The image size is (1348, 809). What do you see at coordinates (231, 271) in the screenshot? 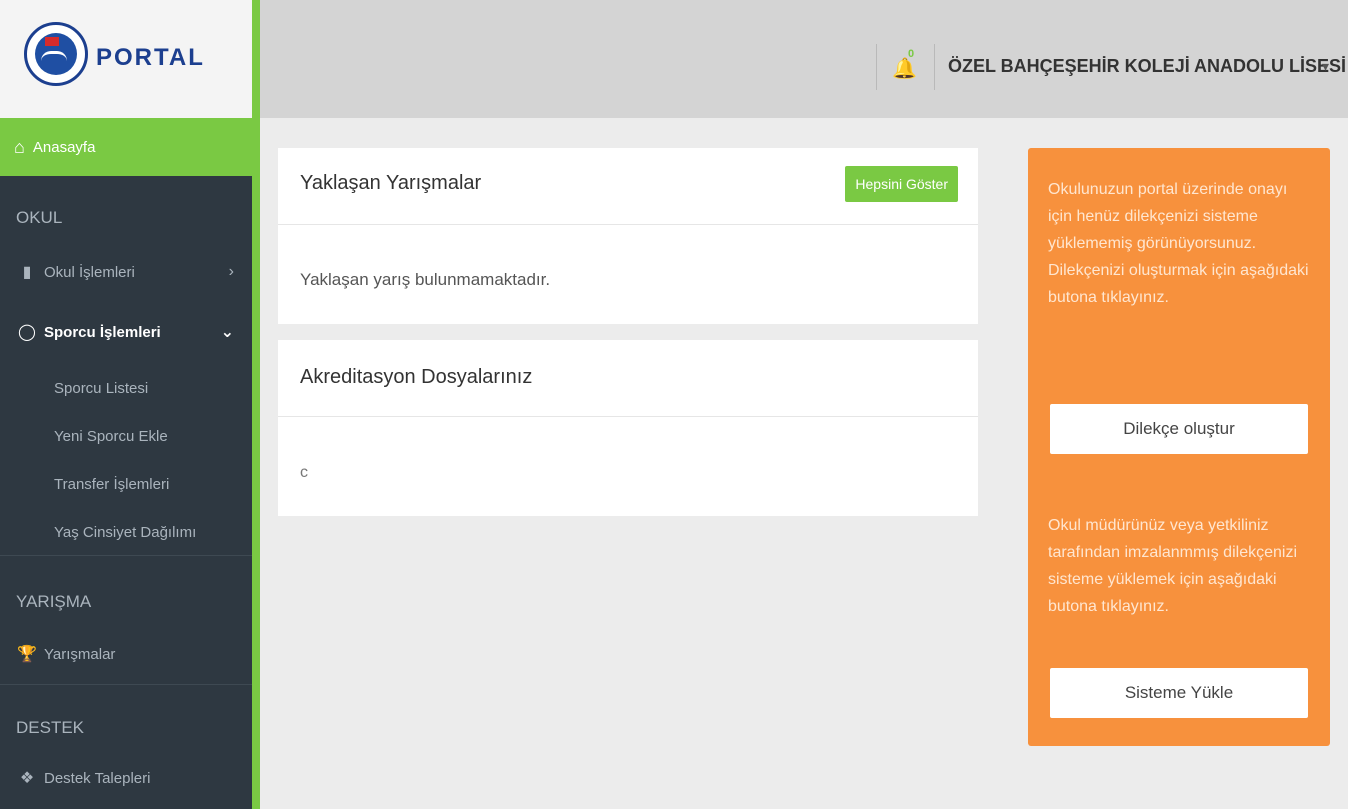
I see `chevron-right-icon: ›` at bounding box center [231, 271].